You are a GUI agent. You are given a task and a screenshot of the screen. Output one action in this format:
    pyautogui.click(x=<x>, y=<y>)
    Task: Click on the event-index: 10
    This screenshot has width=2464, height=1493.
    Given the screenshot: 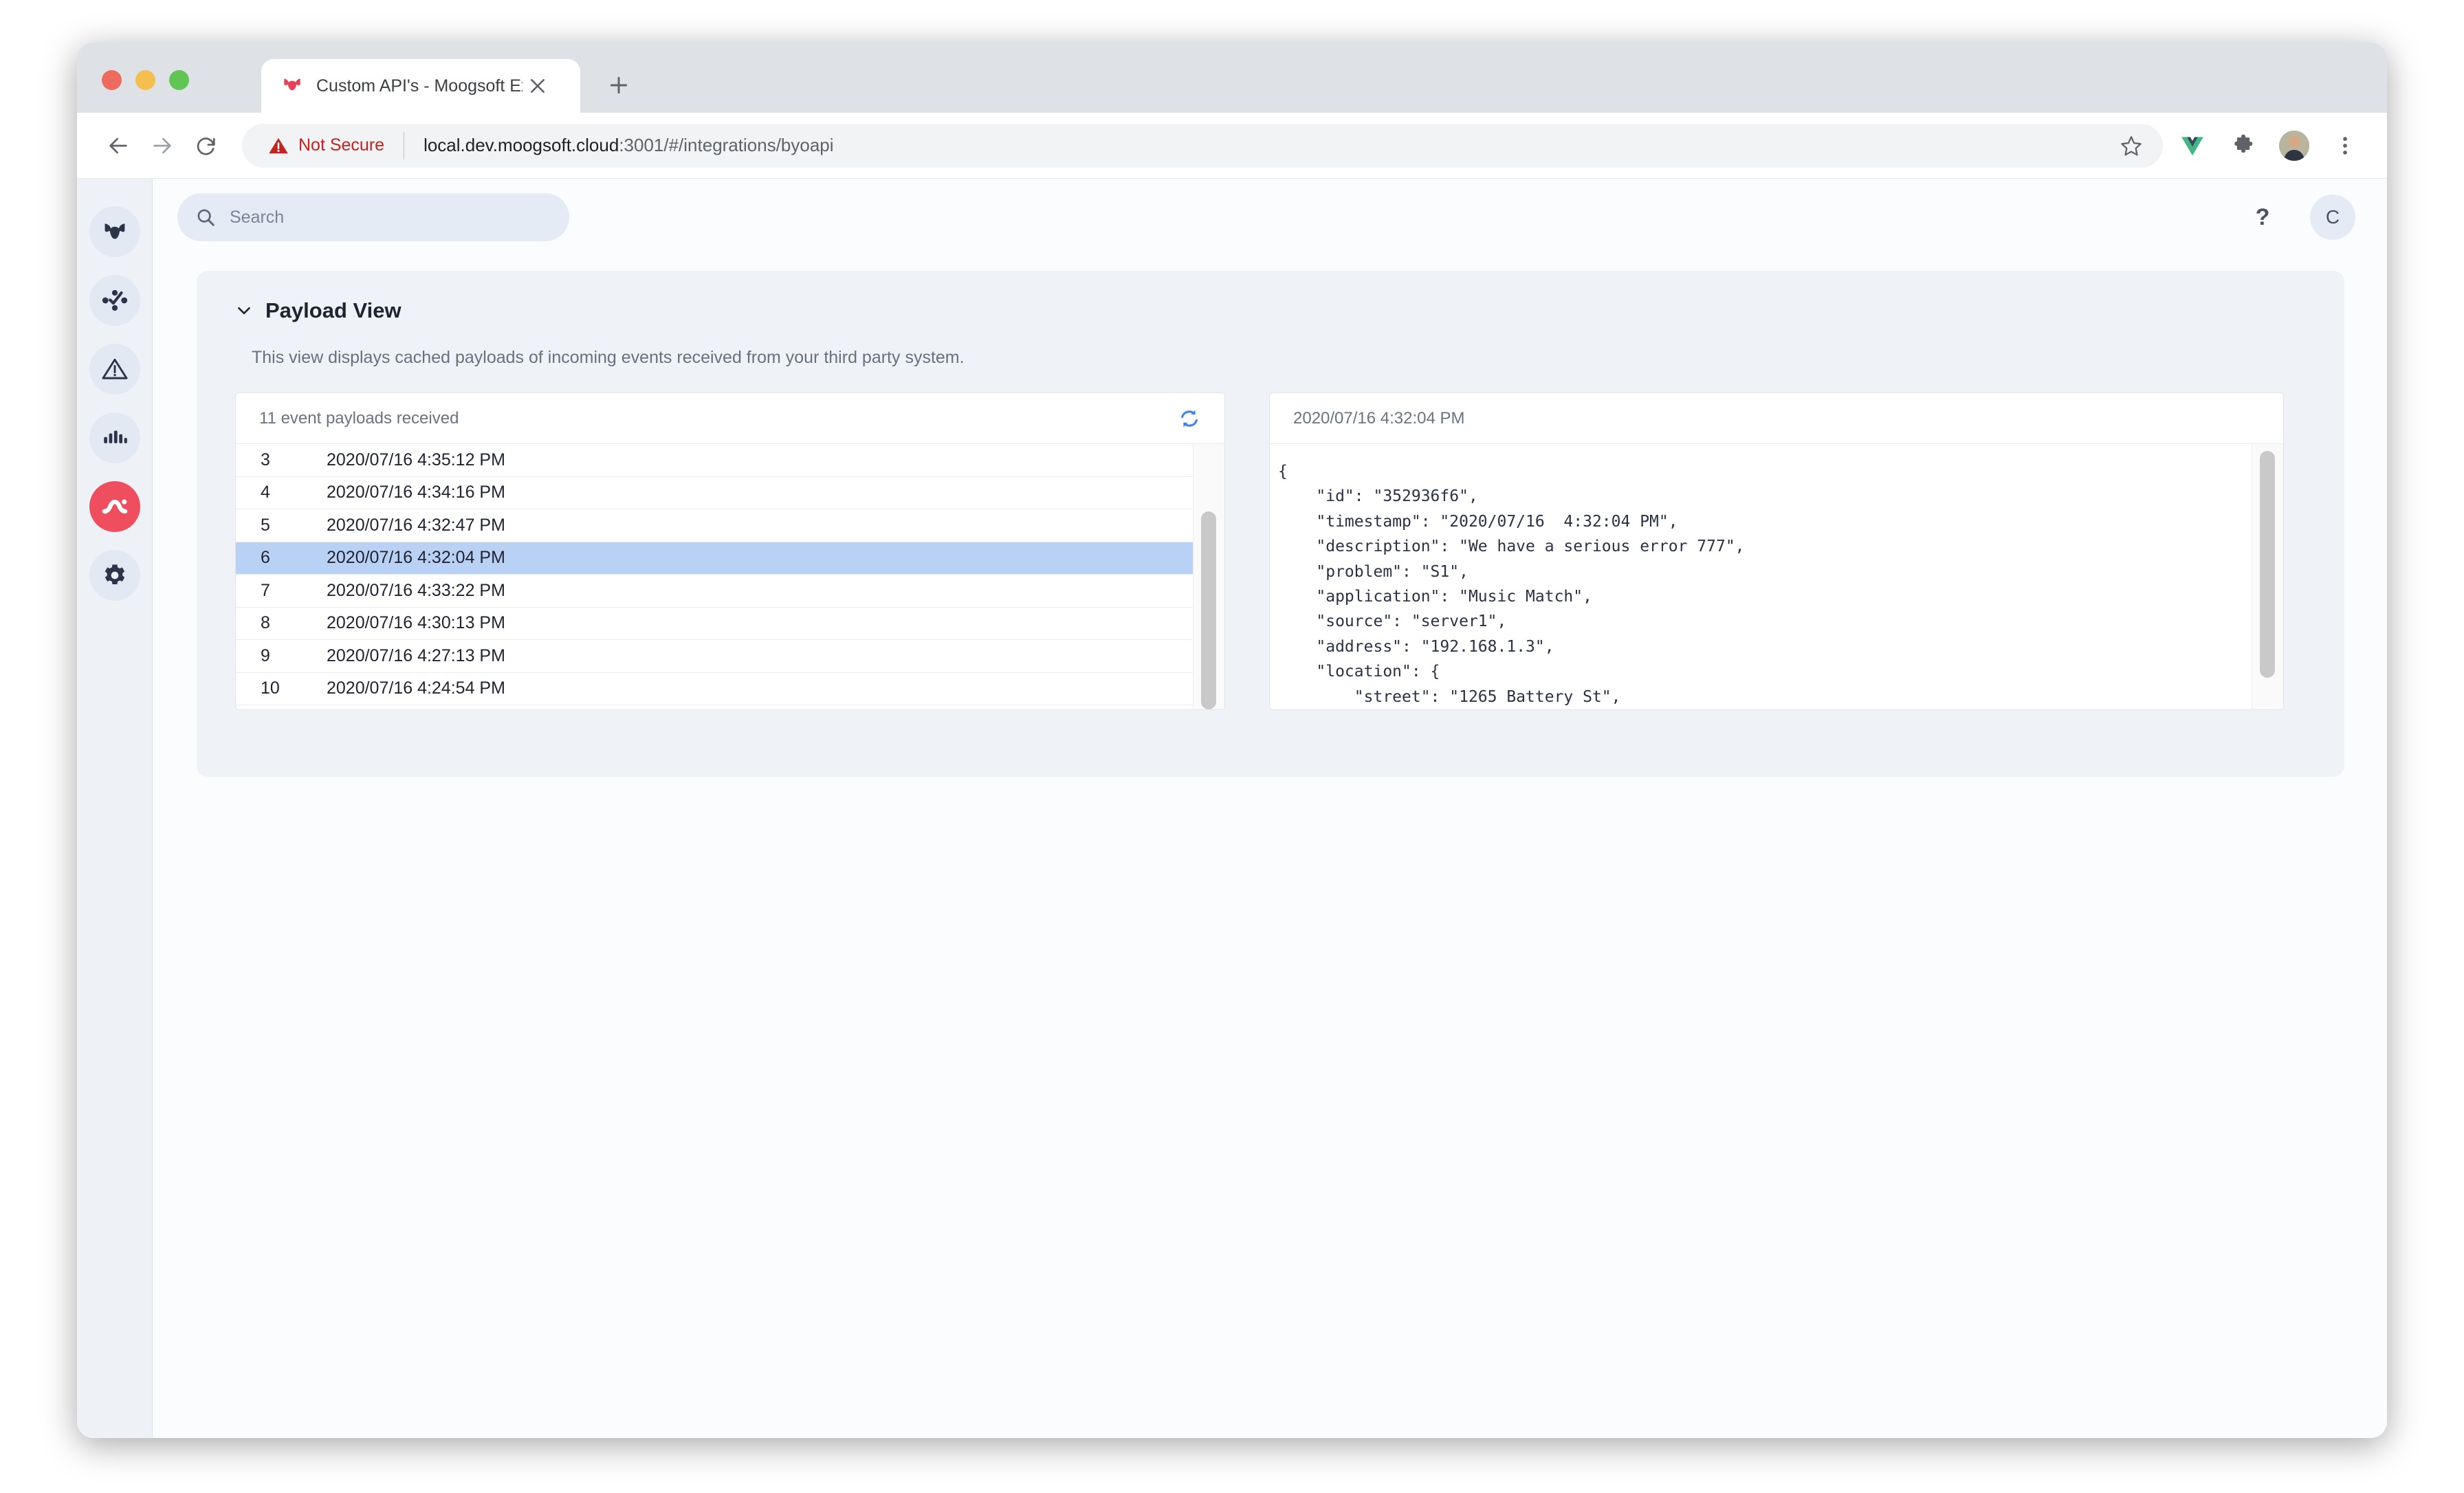 What is the action you would take?
    pyautogui.click(x=270, y=688)
    